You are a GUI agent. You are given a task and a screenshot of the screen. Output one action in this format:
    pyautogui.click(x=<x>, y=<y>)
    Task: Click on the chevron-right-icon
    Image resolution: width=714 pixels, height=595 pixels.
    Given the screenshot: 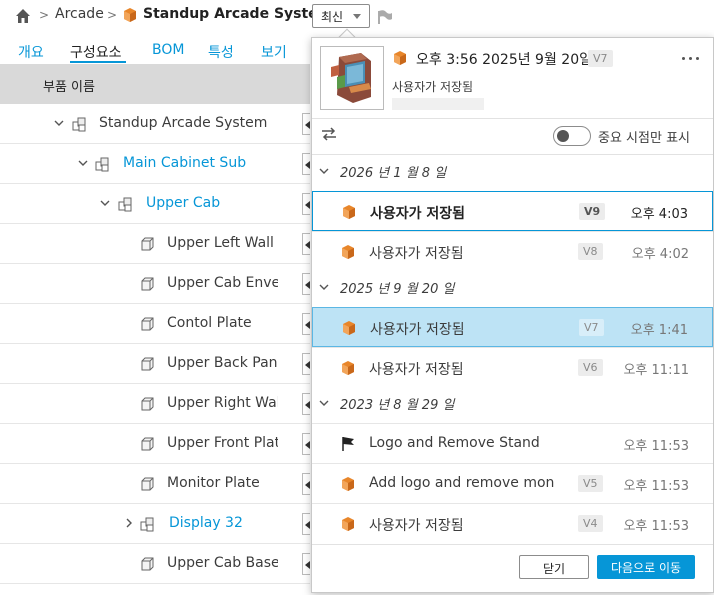 What is the action you would take?
    pyautogui.click(x=129, y=523)
    